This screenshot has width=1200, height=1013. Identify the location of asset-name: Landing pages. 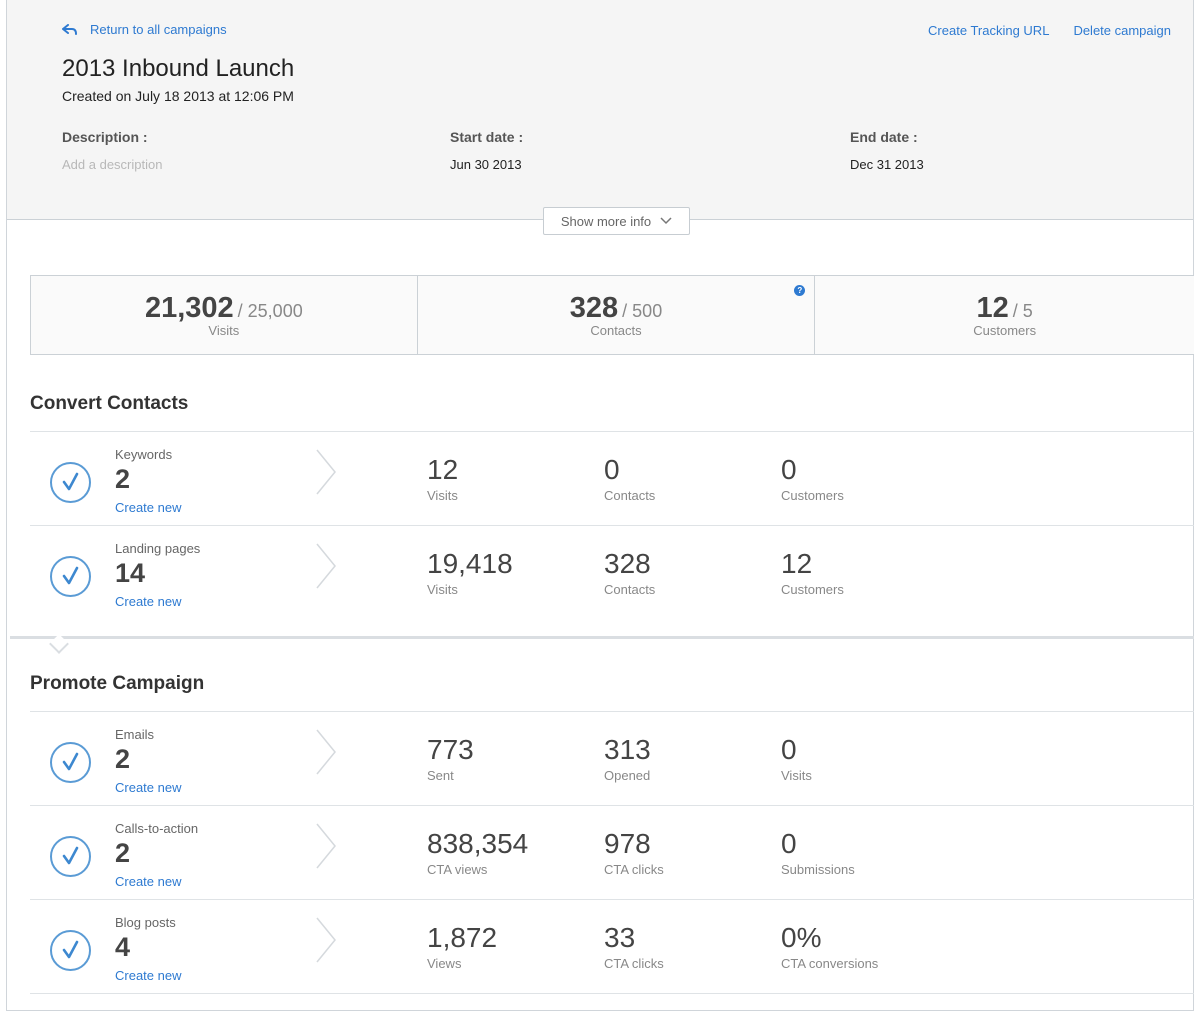
(158, 548).